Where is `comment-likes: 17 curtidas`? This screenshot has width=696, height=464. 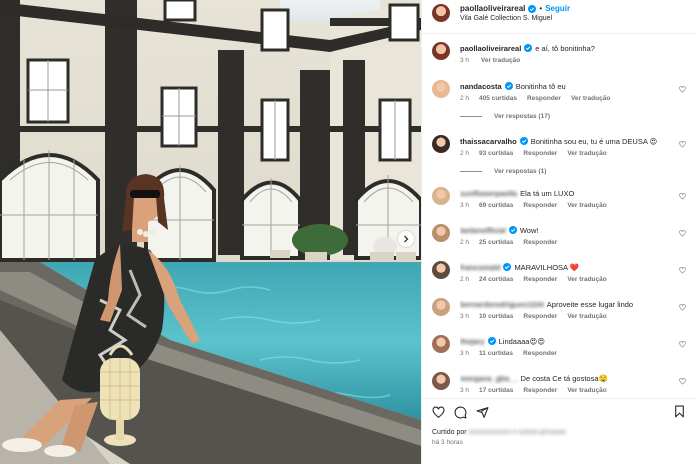
comment-likes: 17 curtidas is located at coordinates (496, 390).